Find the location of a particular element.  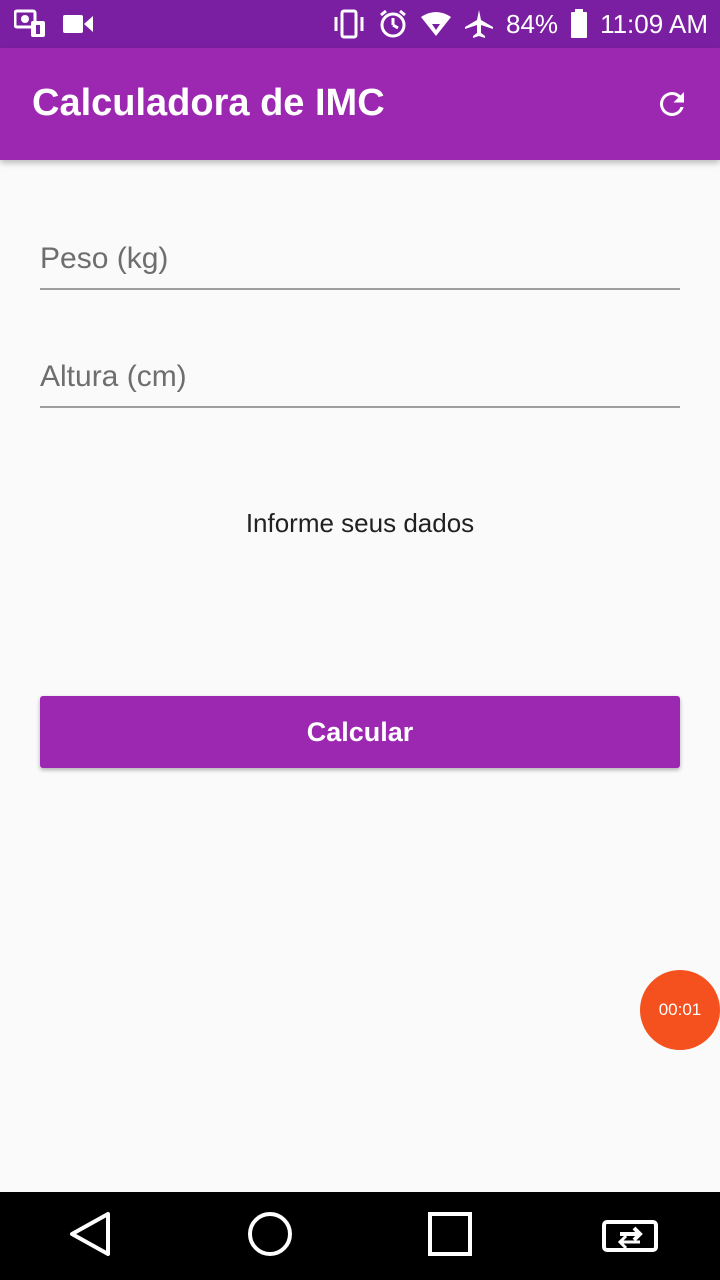

recents-icon is located at coordinates (450, 1236).